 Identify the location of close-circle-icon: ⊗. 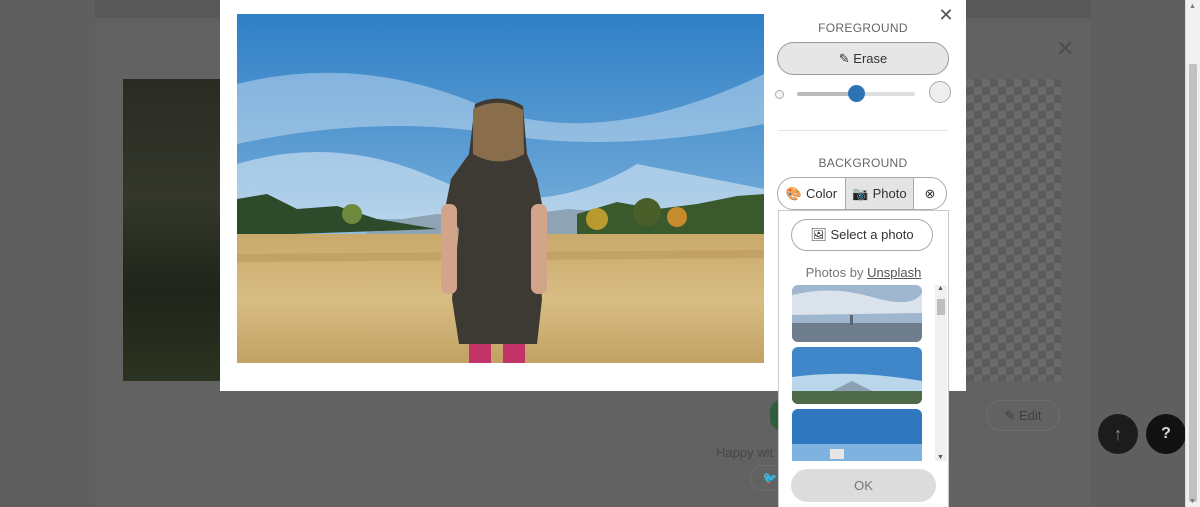
(930, 193).